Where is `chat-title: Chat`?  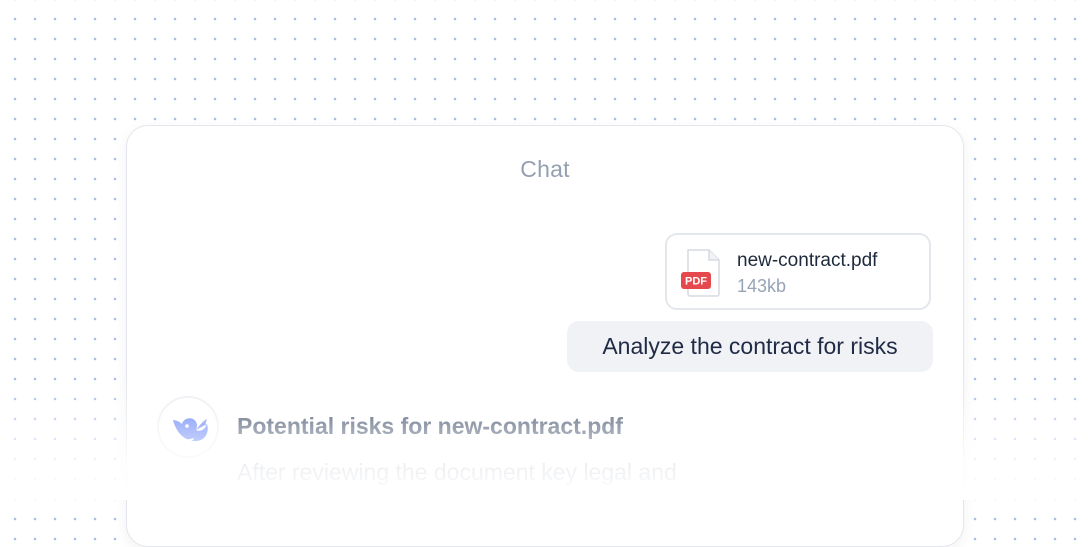 chat-title: Chat is located at coordinates (545, 169).